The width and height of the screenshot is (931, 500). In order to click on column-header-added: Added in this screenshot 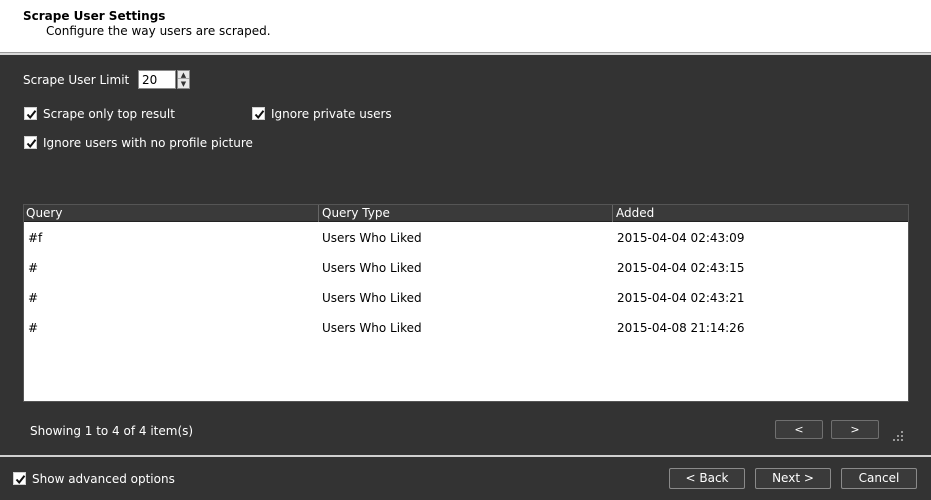, I will do `click(634, 213)`.